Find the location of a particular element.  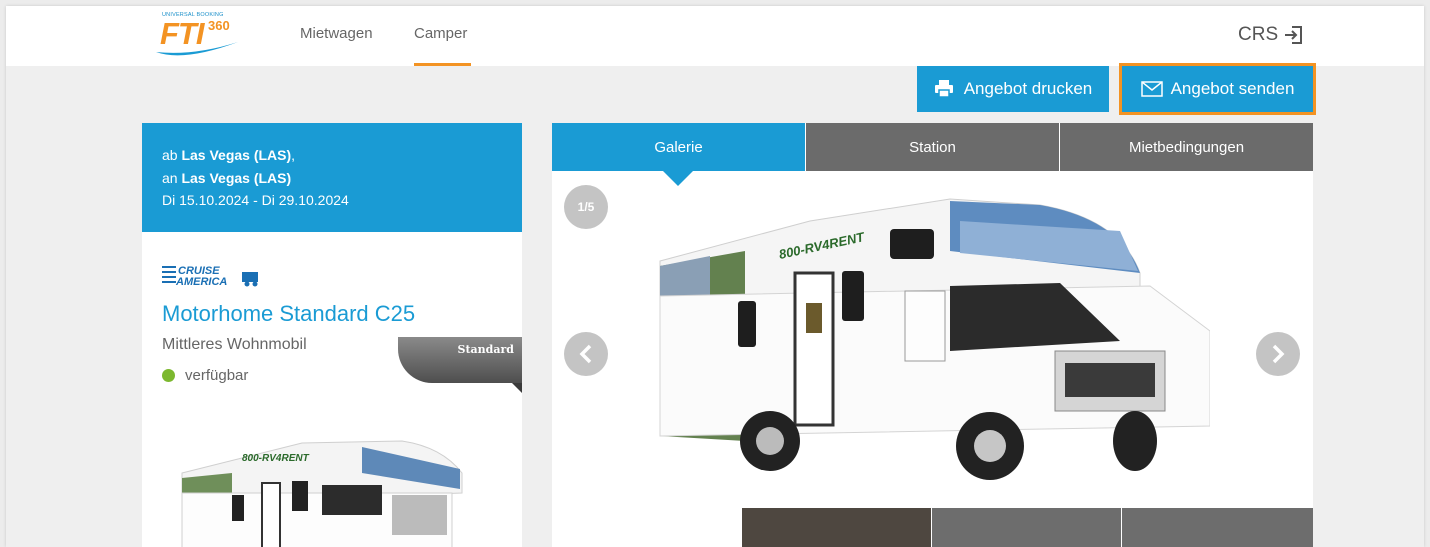

standard-badge-label: Standard is located at coordinates (485, 349).